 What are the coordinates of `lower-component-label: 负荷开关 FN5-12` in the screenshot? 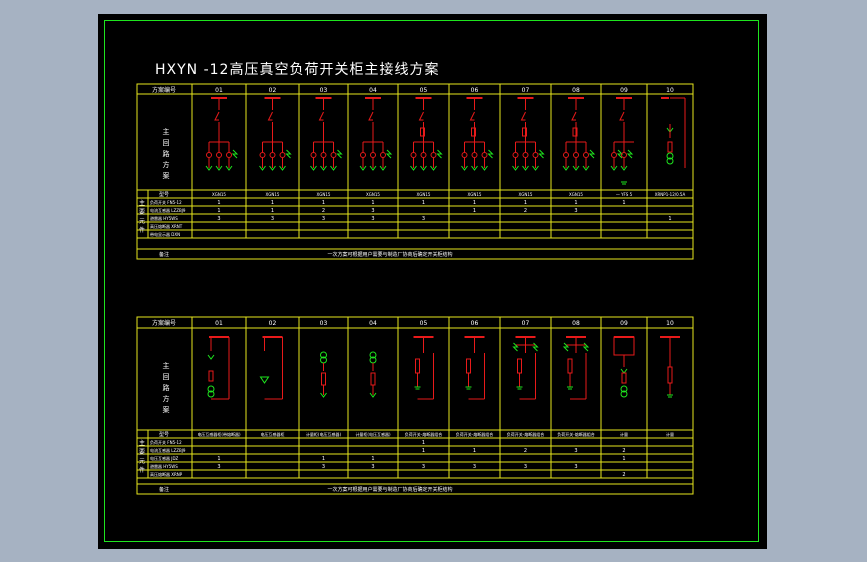 It's located at (166, 442).